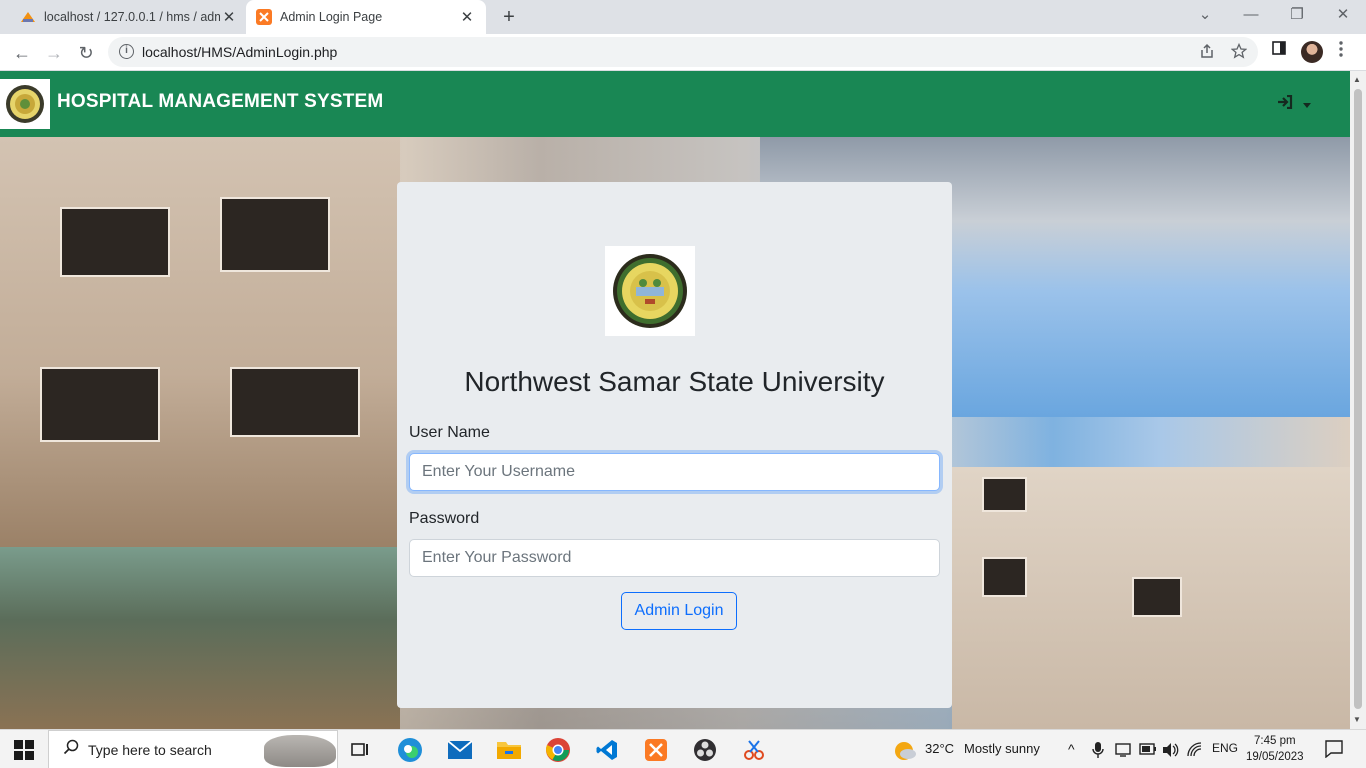 This screenshot has height=768, width=1366. Describe the element at coordinates (1341, 49) in the screenshot. I see `menu-icon` at that location.